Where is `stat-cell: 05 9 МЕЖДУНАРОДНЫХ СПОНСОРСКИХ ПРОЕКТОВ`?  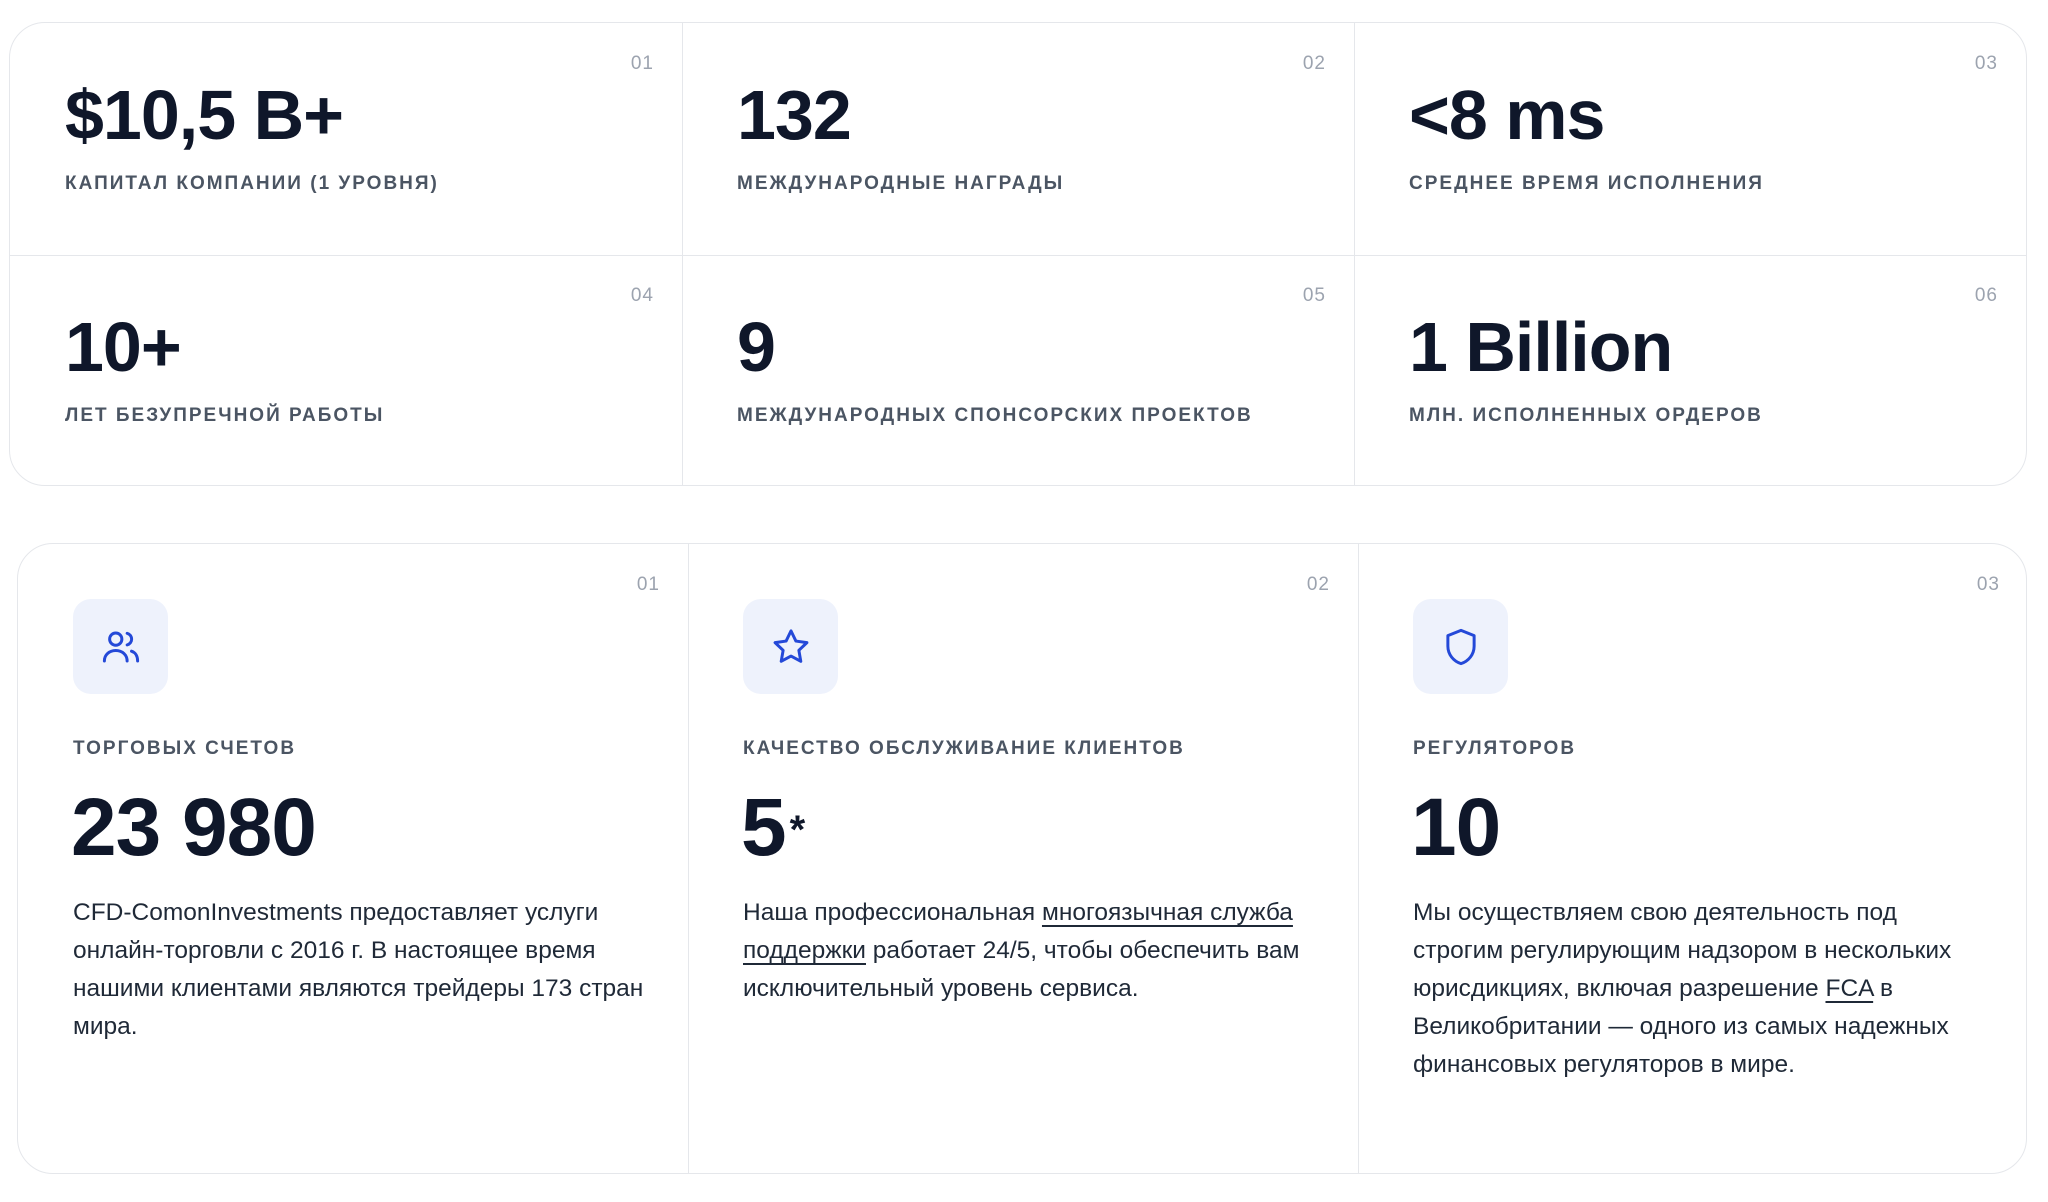 stat-cell: 05 9 МЕЖДУНАРОДНЫХ СПОНСОРСКИХ ПРОЕКТОВ is located at coordinates (1018, 370).